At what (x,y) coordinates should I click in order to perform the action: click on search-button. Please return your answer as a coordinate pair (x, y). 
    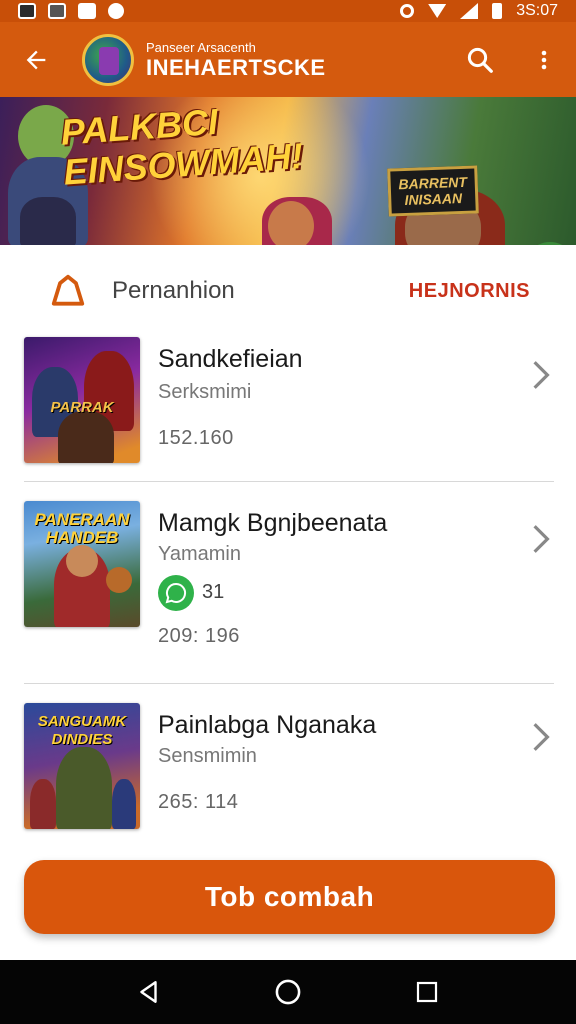
    Looking at the image, I should click on (480, 59).